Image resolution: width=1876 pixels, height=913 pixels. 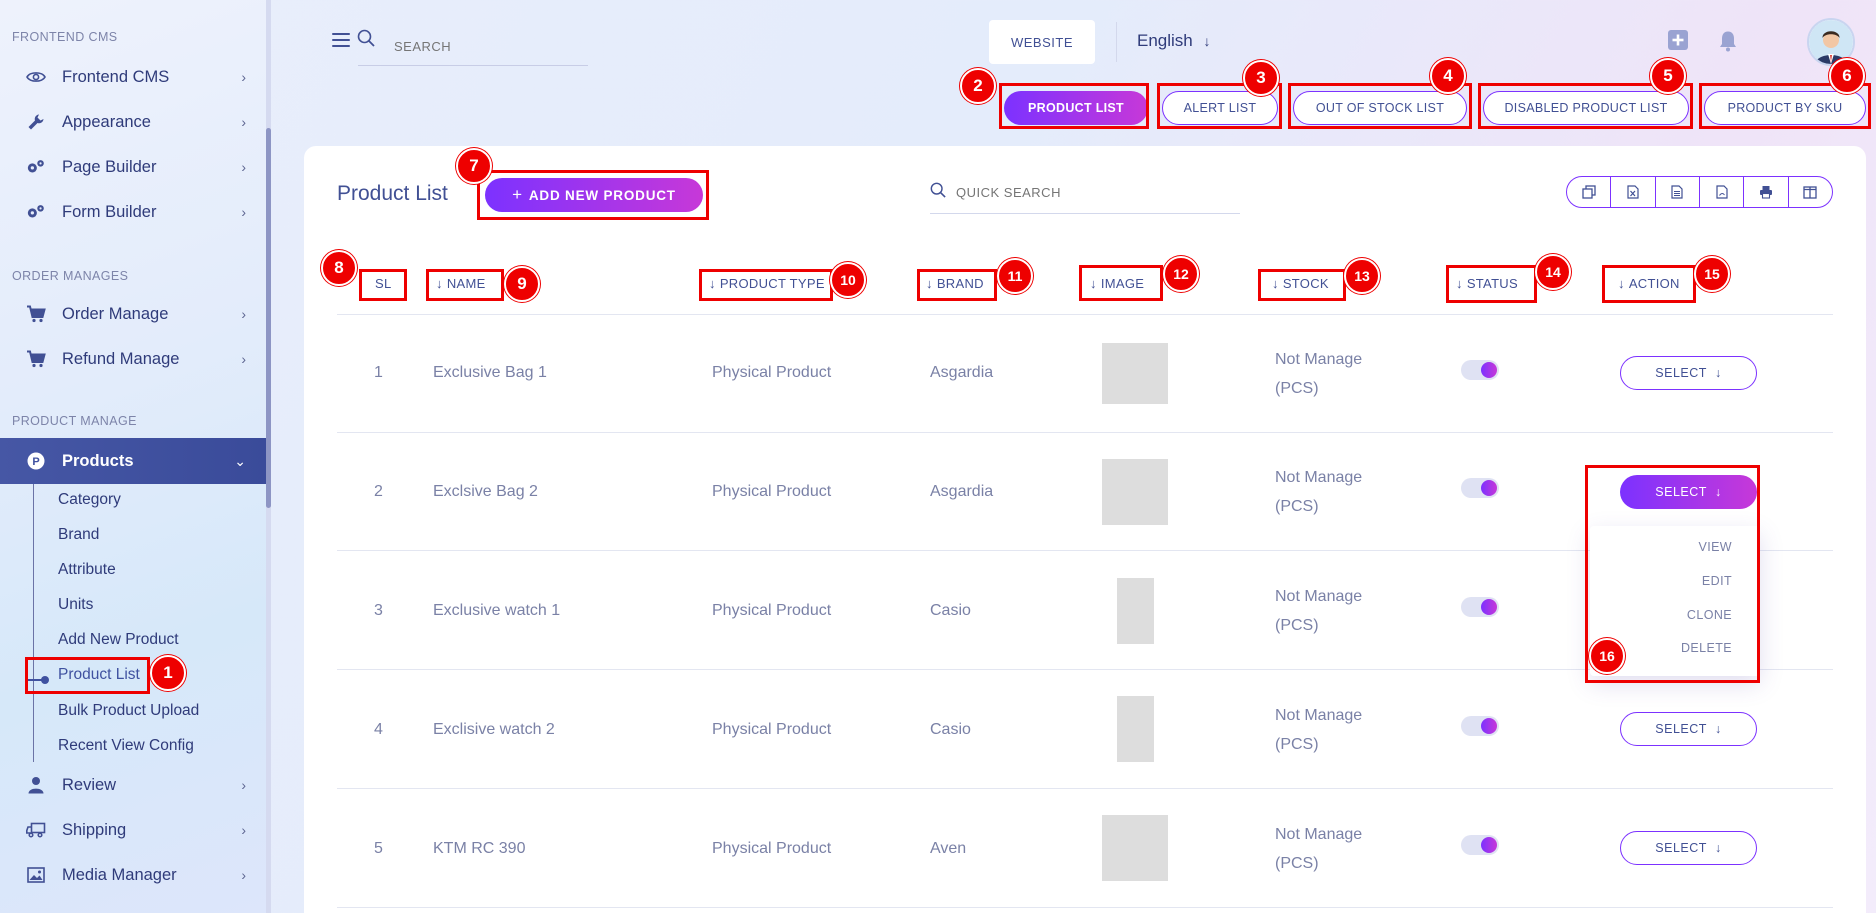 What do you see at coordinates (1678, 192) in the screenshot?
I see `csv-icon` at bounding box center [1678, 192].